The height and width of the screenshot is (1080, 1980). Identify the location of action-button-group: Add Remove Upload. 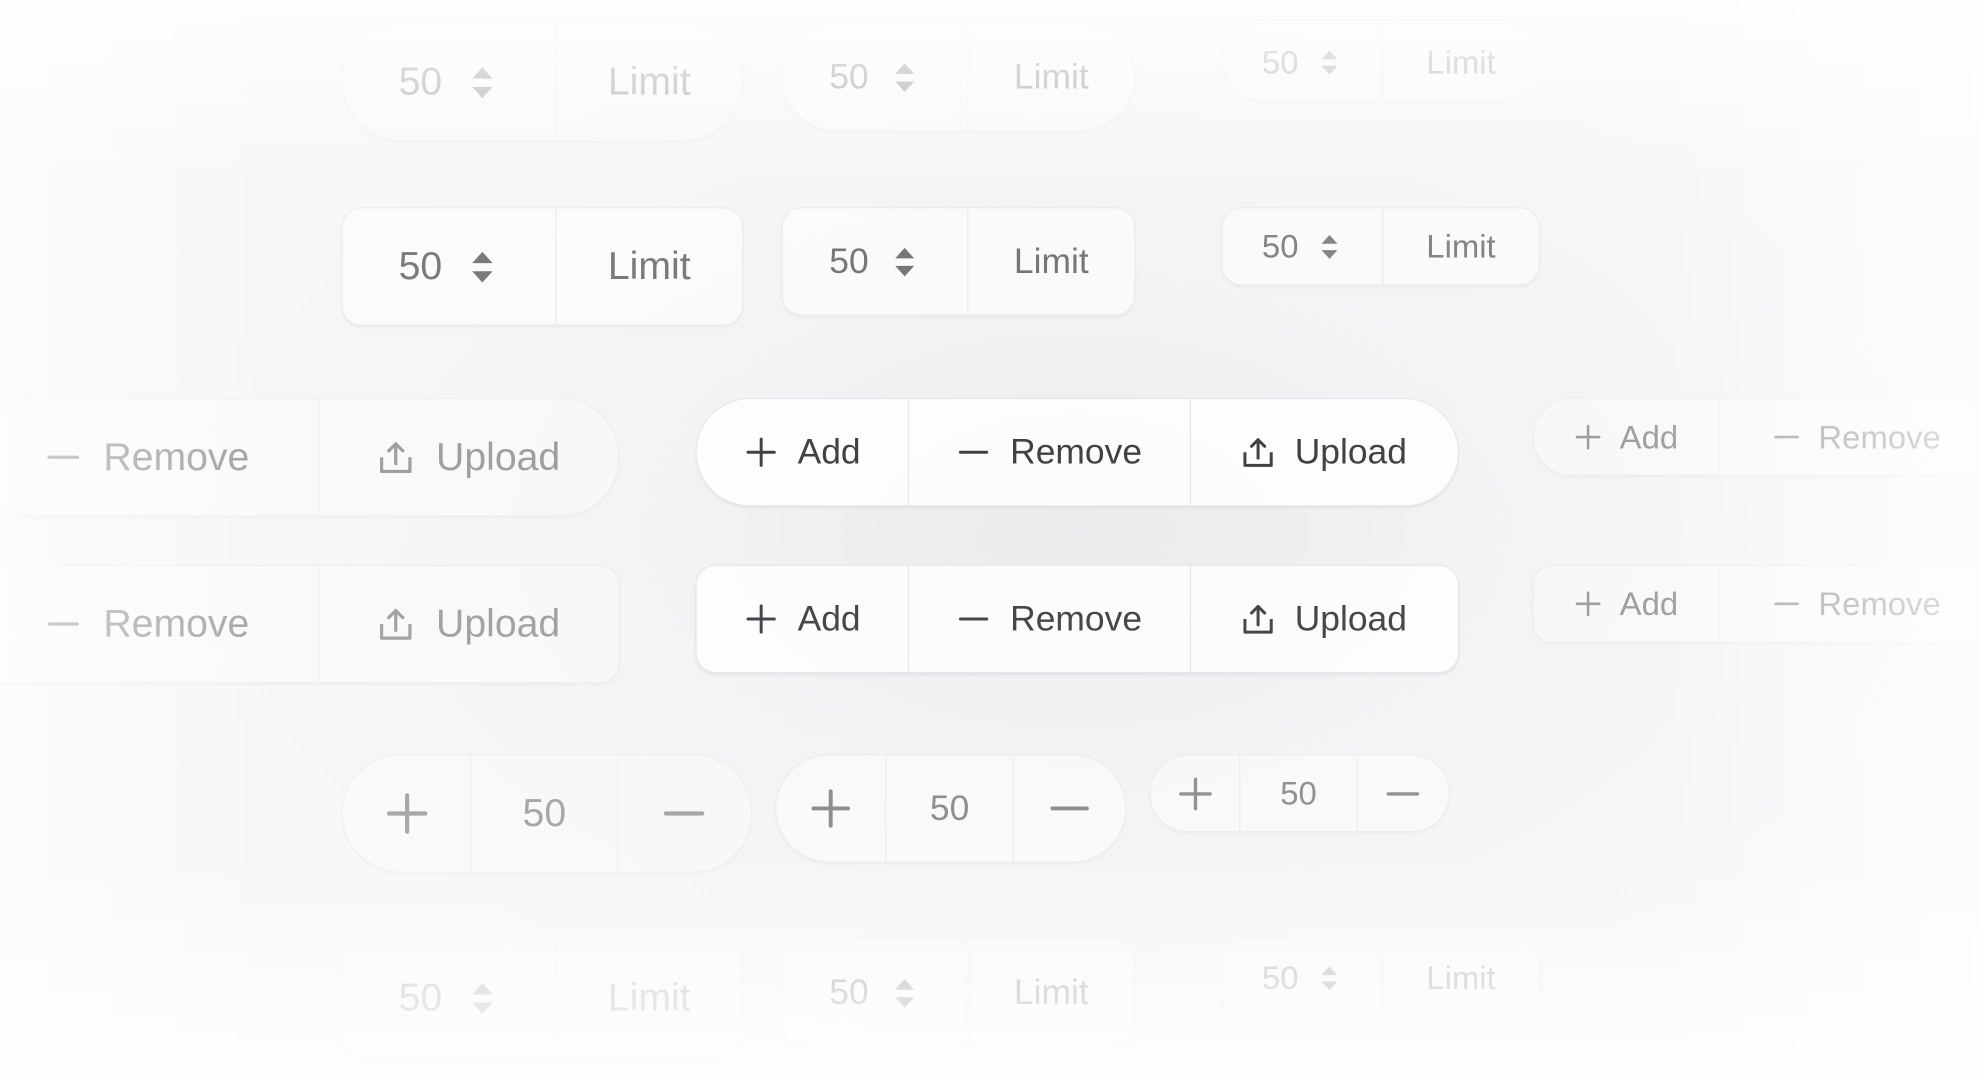
(1077, 452).